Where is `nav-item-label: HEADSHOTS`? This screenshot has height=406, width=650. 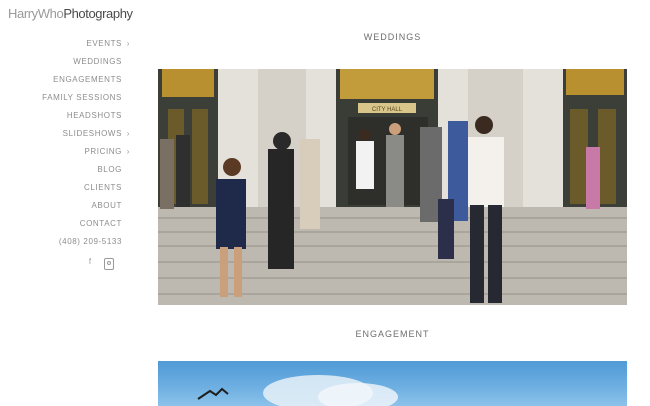
nav-item-label: HEADSHOTS is located at coordinates (94, 115).